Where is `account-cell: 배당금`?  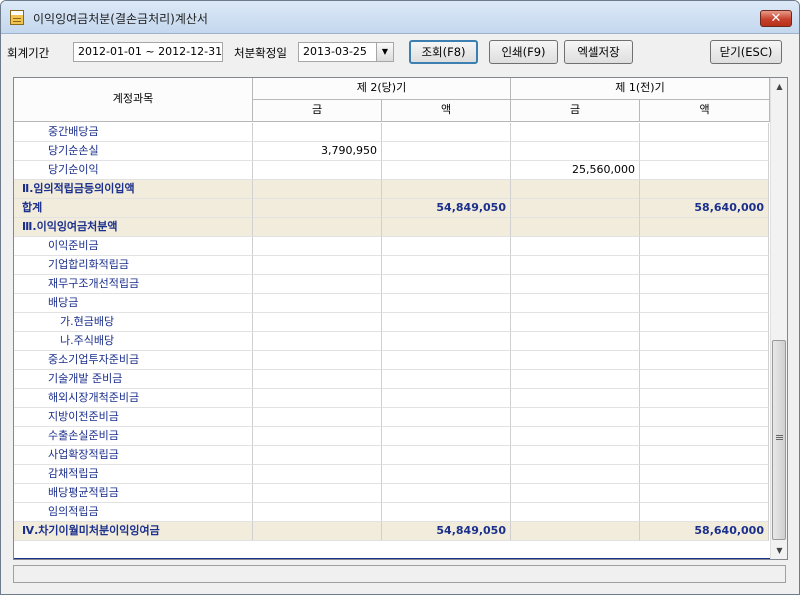
account-cell: 배당금 is located at coordinates (133, 303).